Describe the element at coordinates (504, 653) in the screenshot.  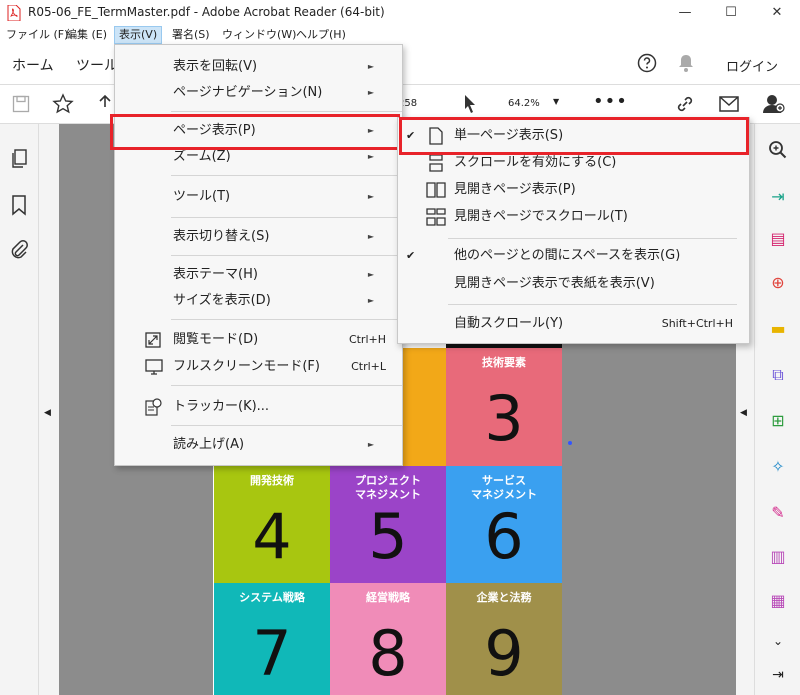
I see `tile-number: 9` at that location.